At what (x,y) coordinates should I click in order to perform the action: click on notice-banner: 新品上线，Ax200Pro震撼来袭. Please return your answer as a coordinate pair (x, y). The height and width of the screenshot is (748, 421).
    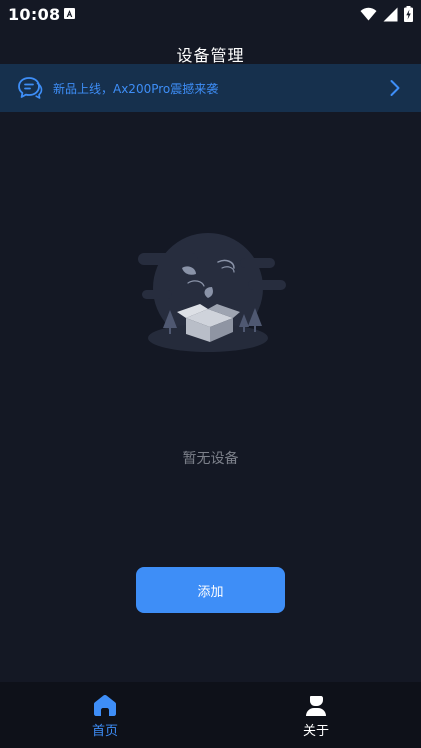
    Looking at the image, I should click on (210, 88).